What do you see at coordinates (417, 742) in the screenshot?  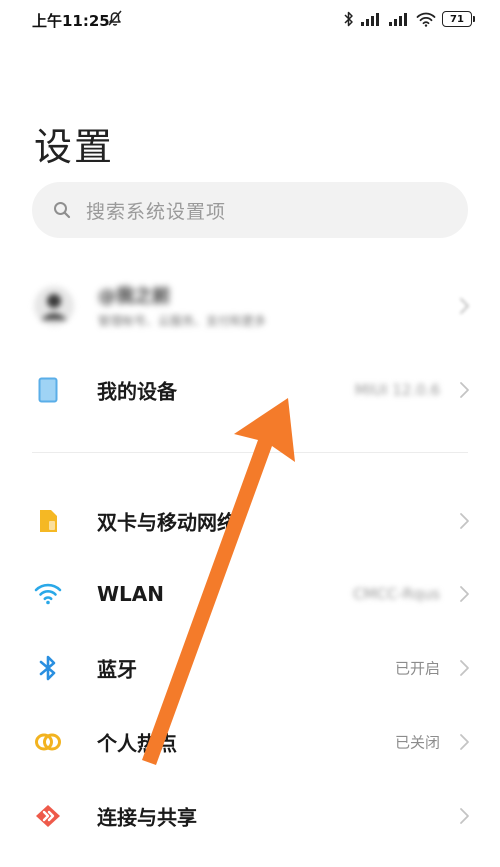 I see `settings-item-value: 已关闭` at bounding box center [417, 742].